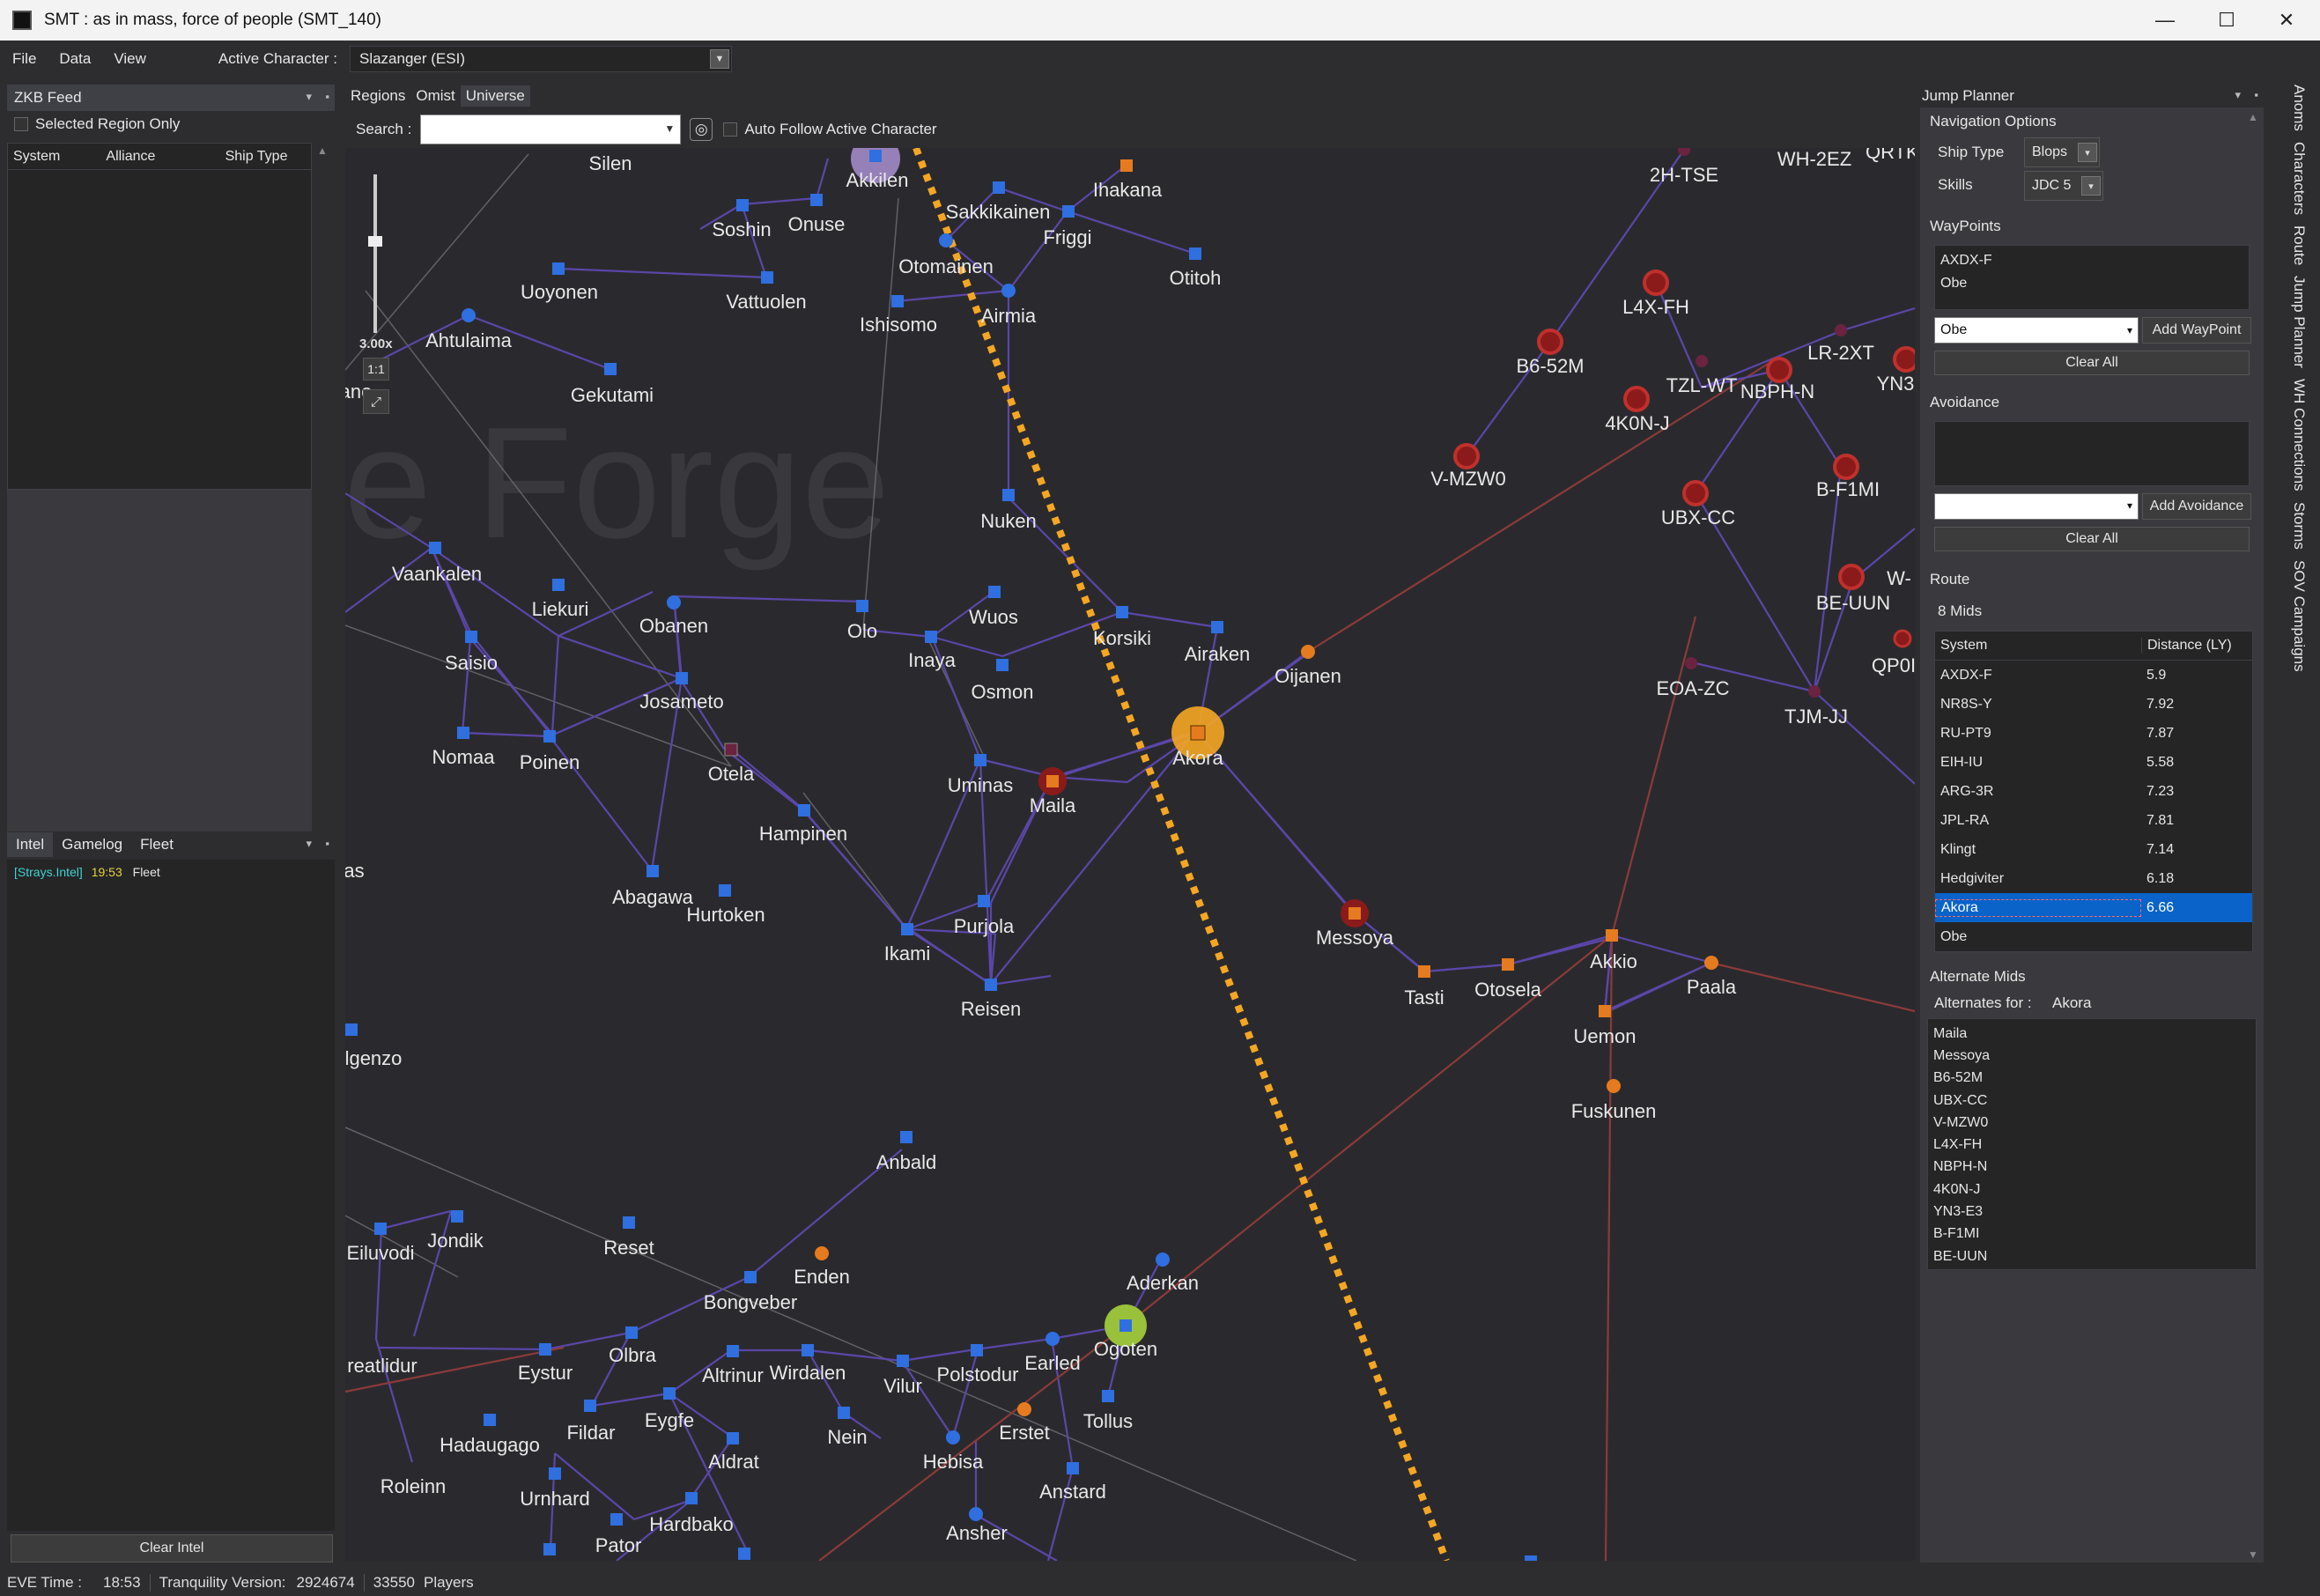 This screenshot has width=2320, height=1596. Describe the element at coordinates (2253, 1554) in the screenshot. I see `scroll-down-icon: ▼` at that location.